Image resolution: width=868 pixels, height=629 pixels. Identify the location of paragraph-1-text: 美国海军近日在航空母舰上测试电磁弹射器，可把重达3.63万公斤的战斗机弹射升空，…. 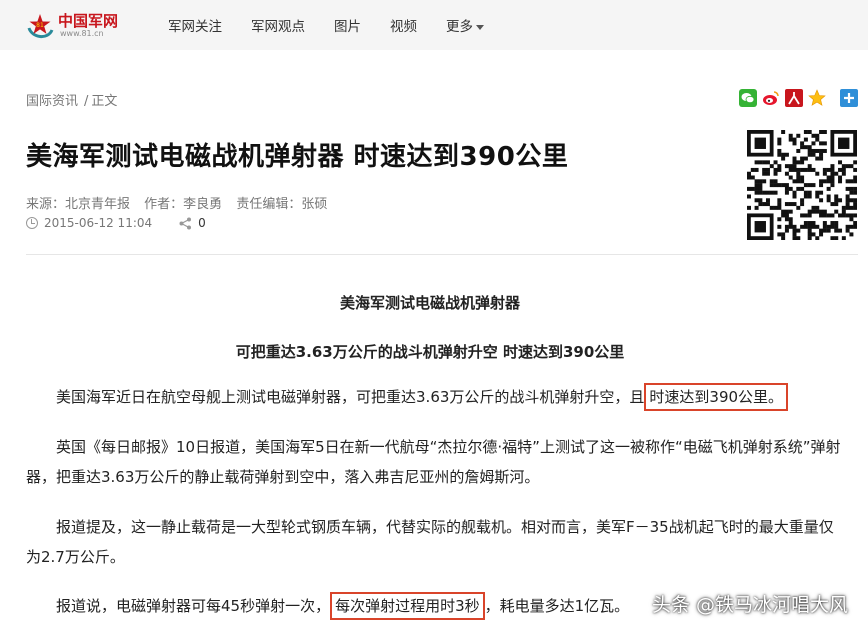
(350, 397).